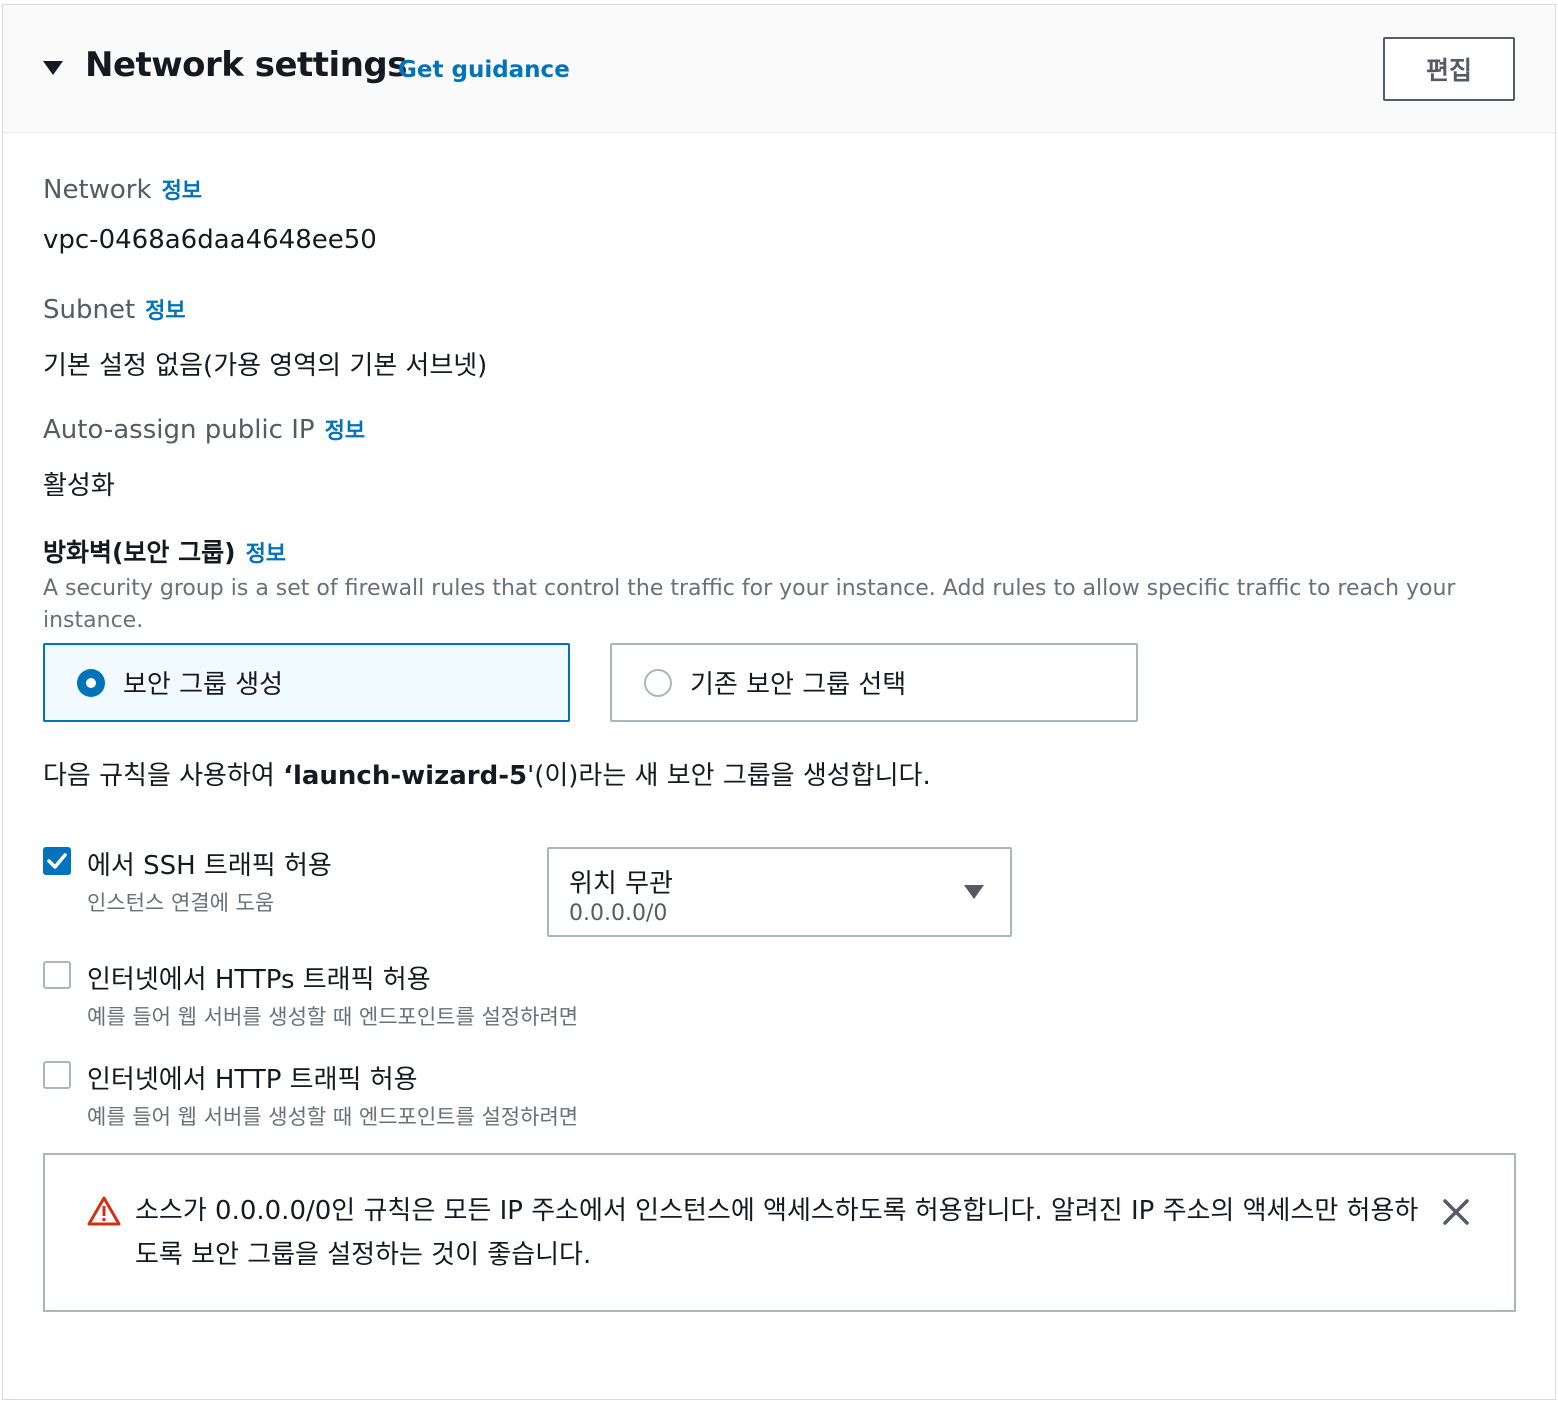  Describe the element at coordinates (179, 430) in the screenshot. I see `public-ip-label-text: Auto-assign public IP` at that location.